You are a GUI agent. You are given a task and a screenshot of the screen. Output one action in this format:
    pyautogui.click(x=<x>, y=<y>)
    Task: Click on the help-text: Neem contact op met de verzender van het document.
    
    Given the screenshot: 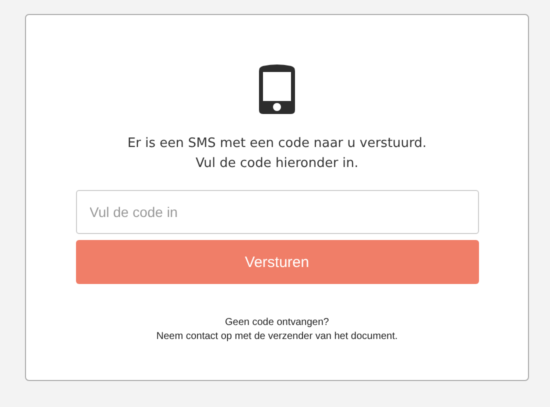 What is the action you would take?
    pyautogui.click(x=277, y=337)
    